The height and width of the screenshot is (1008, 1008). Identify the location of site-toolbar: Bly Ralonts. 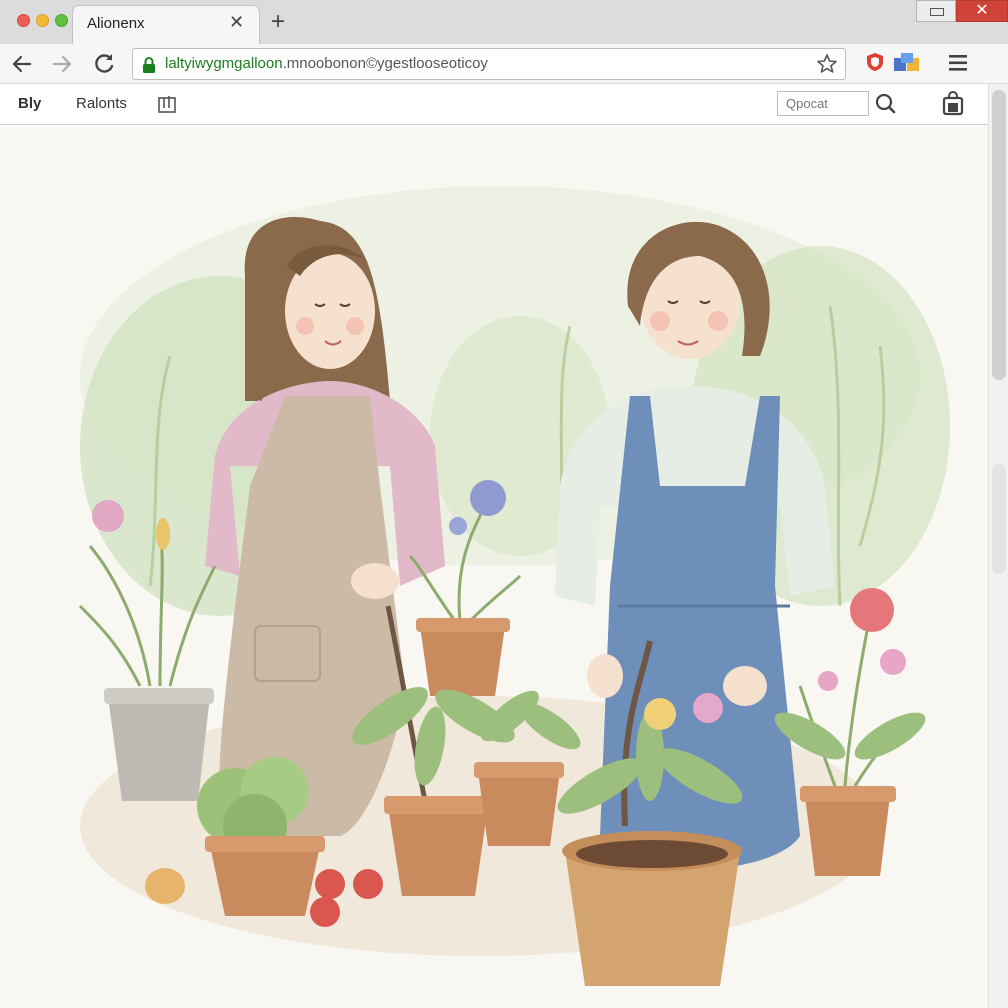
(504, 104).